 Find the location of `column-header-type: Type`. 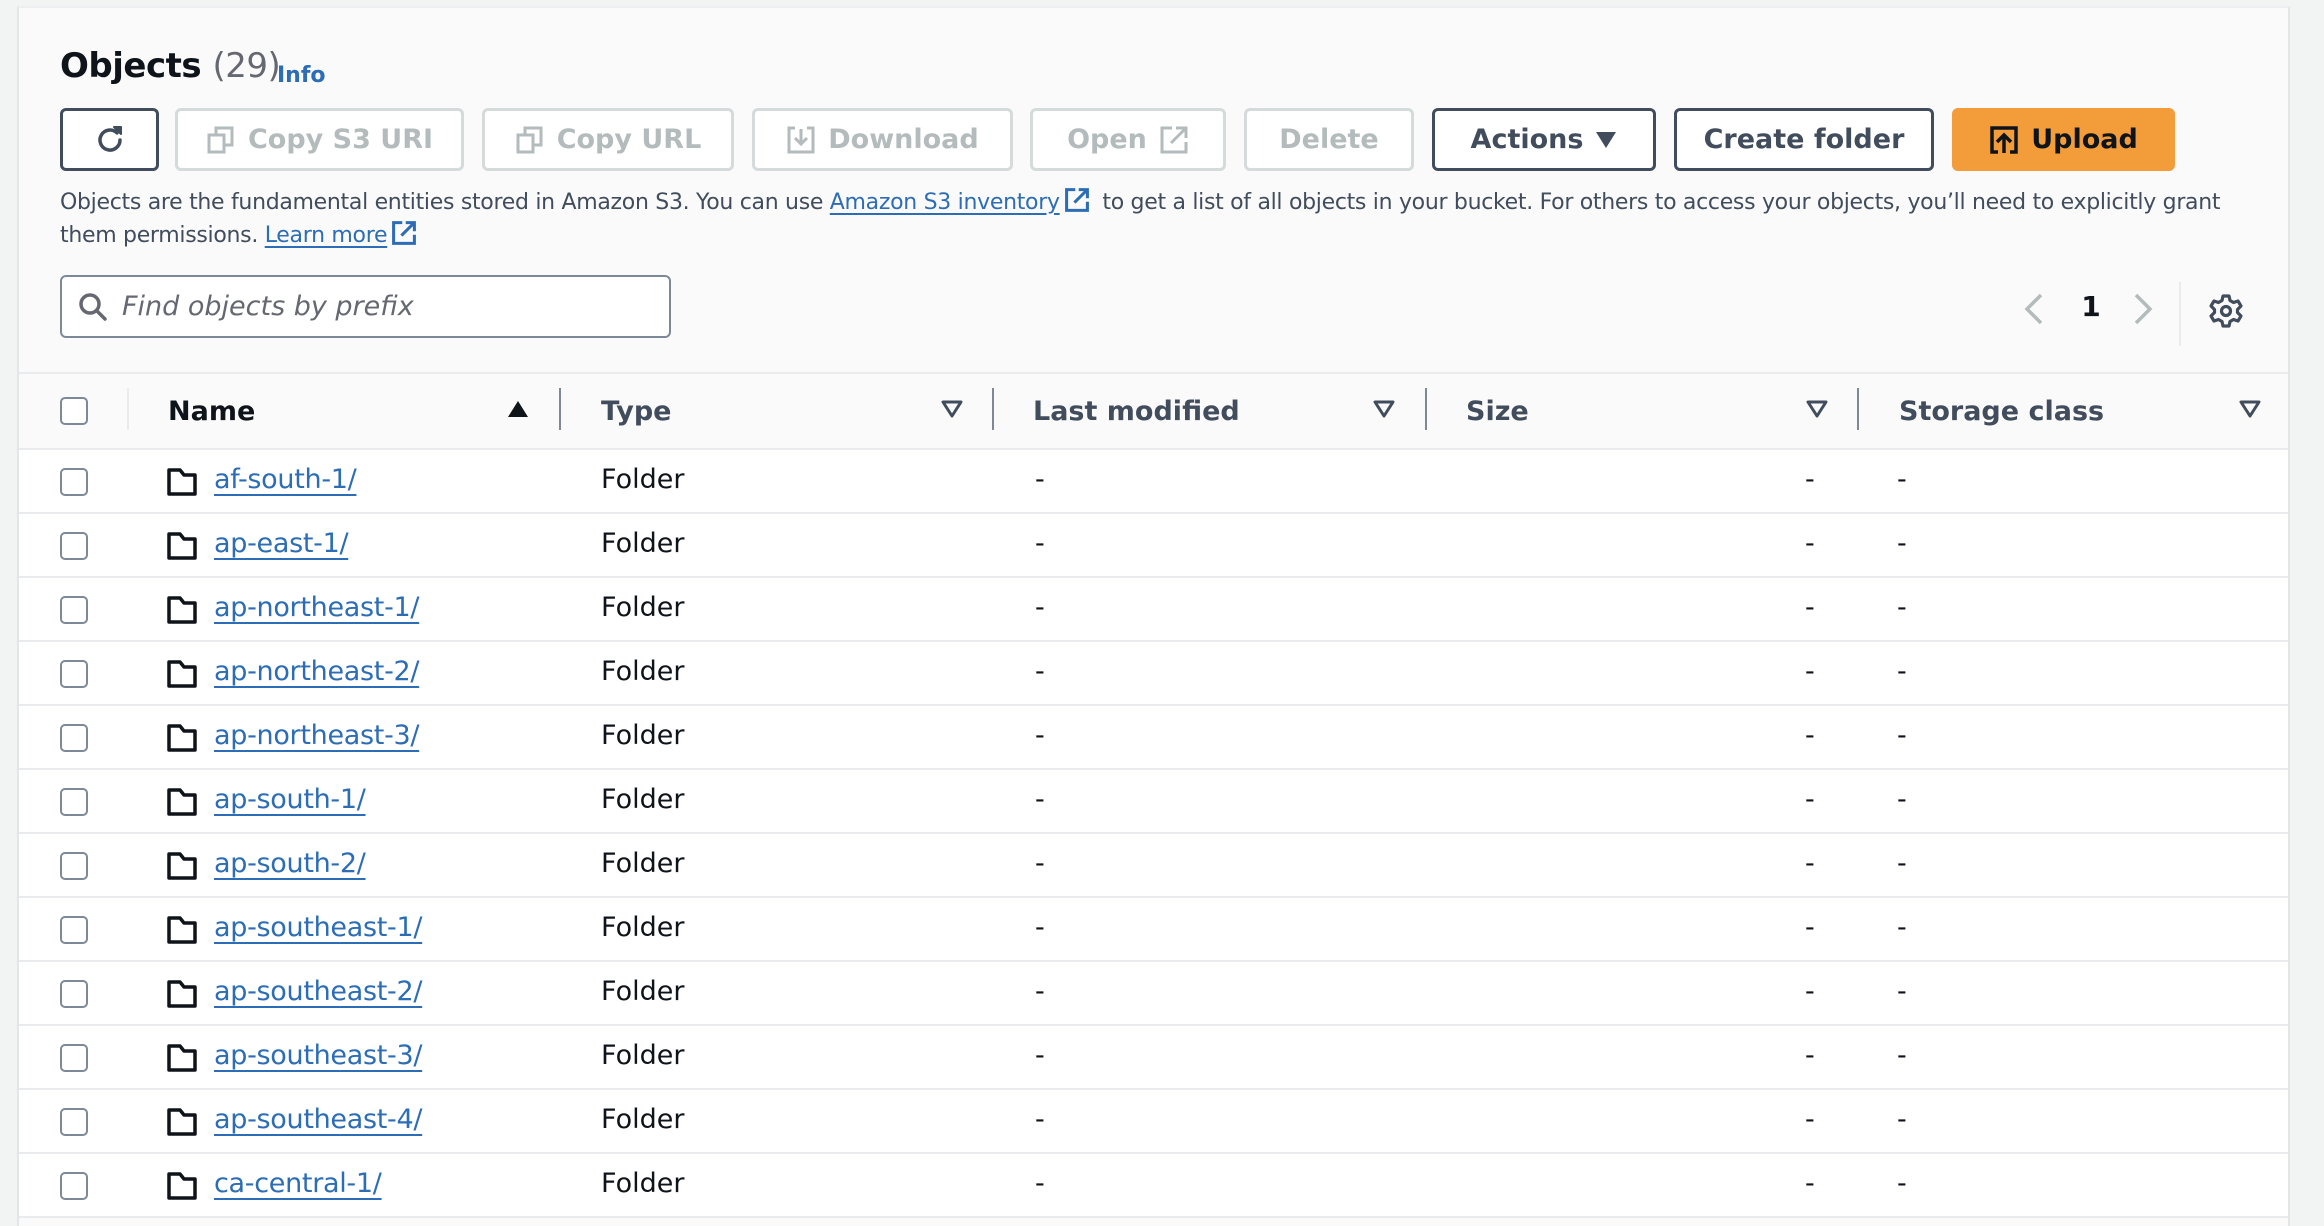

column-header-type: Type is located at coordinates (636, 411).